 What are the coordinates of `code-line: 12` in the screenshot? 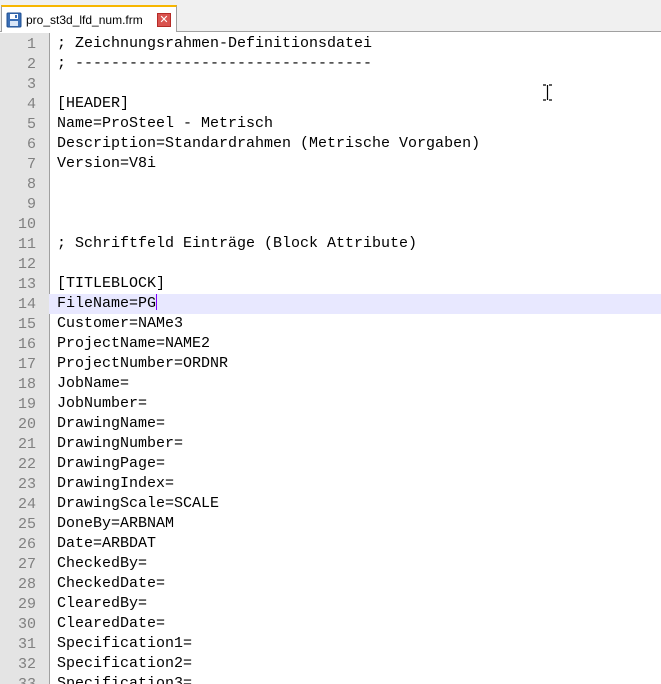 It's located at (330, 264).